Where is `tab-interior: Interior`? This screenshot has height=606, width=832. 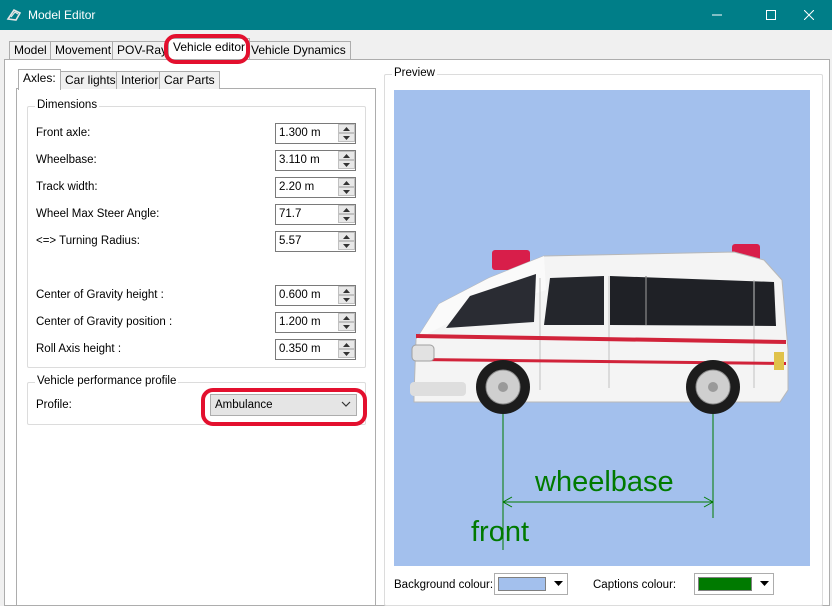 tab-interior: Interior is located at coordinates (140, 80).